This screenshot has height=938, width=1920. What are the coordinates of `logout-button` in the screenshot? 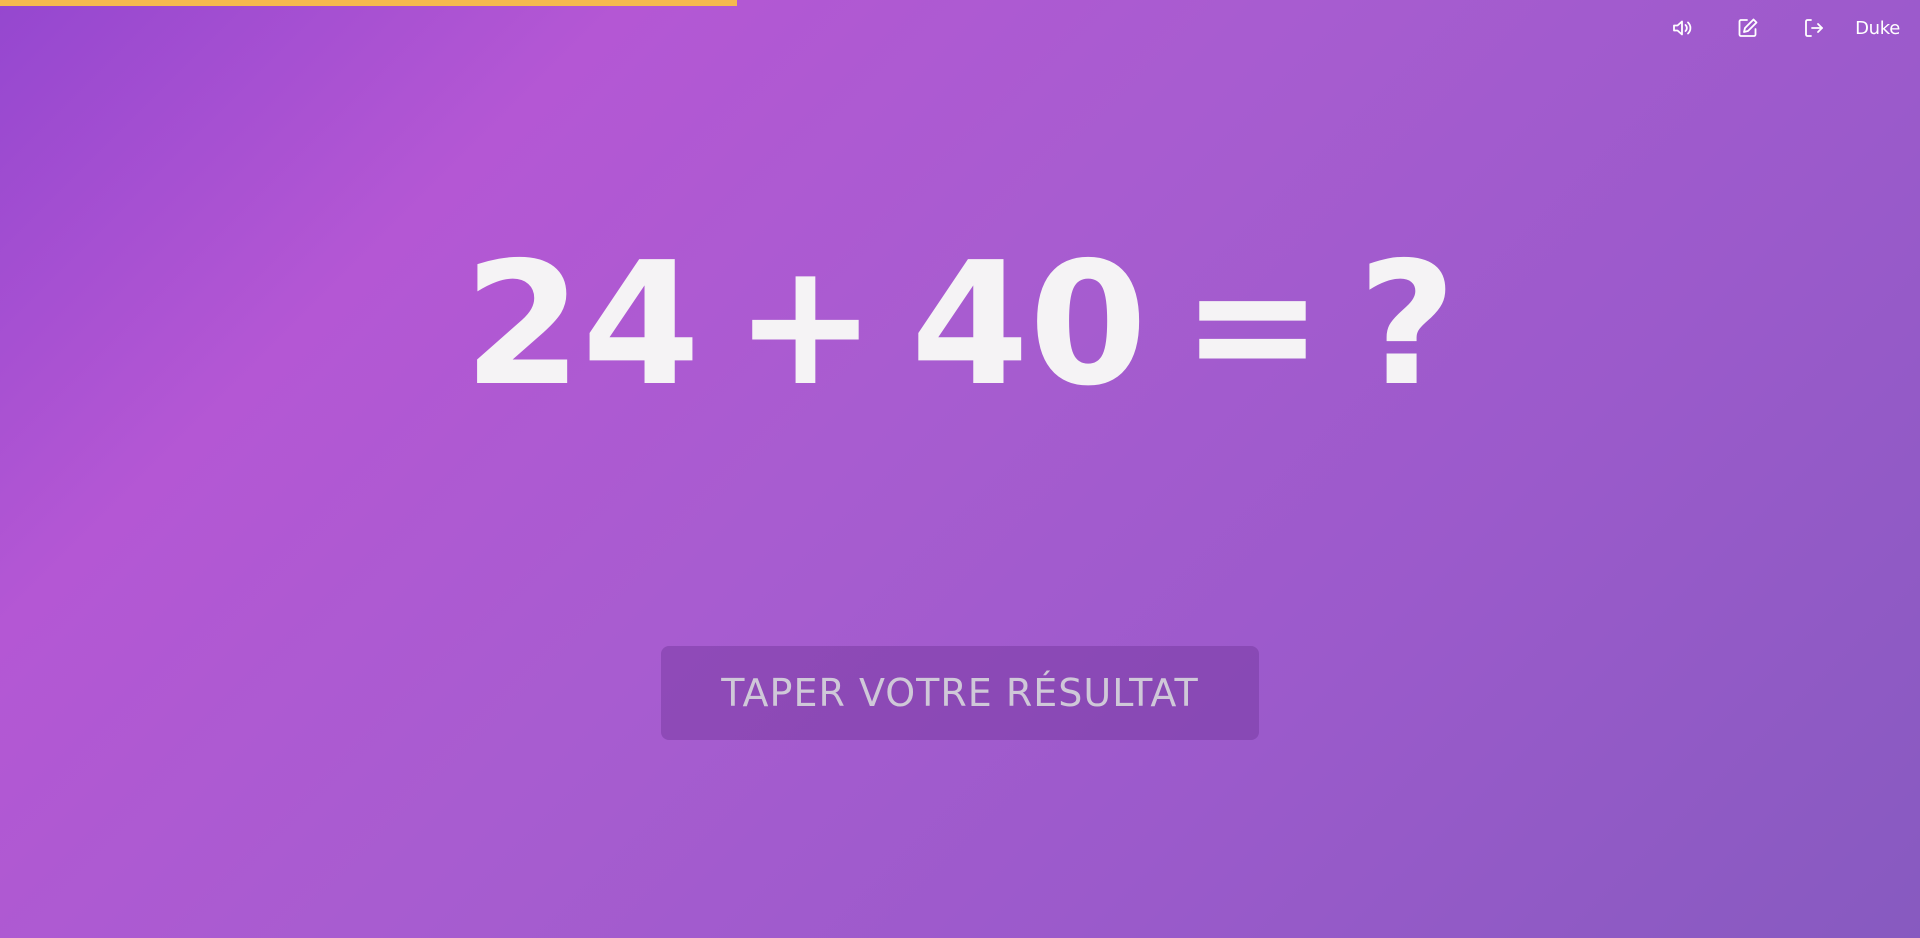 It's located at (1814, 28).